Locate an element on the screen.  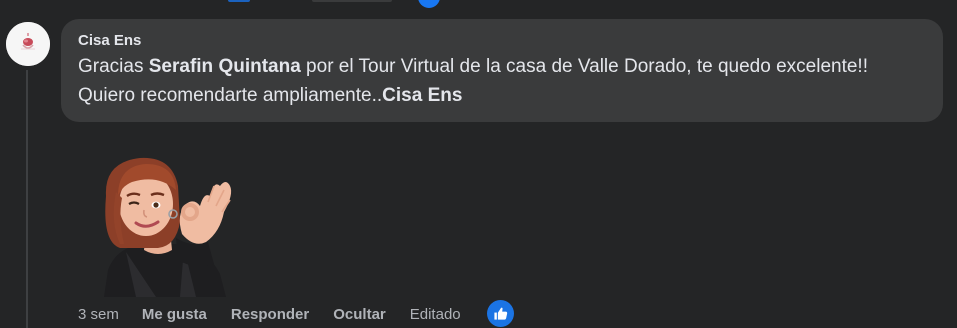
reaction-badge is located at coordinates (500, 313).